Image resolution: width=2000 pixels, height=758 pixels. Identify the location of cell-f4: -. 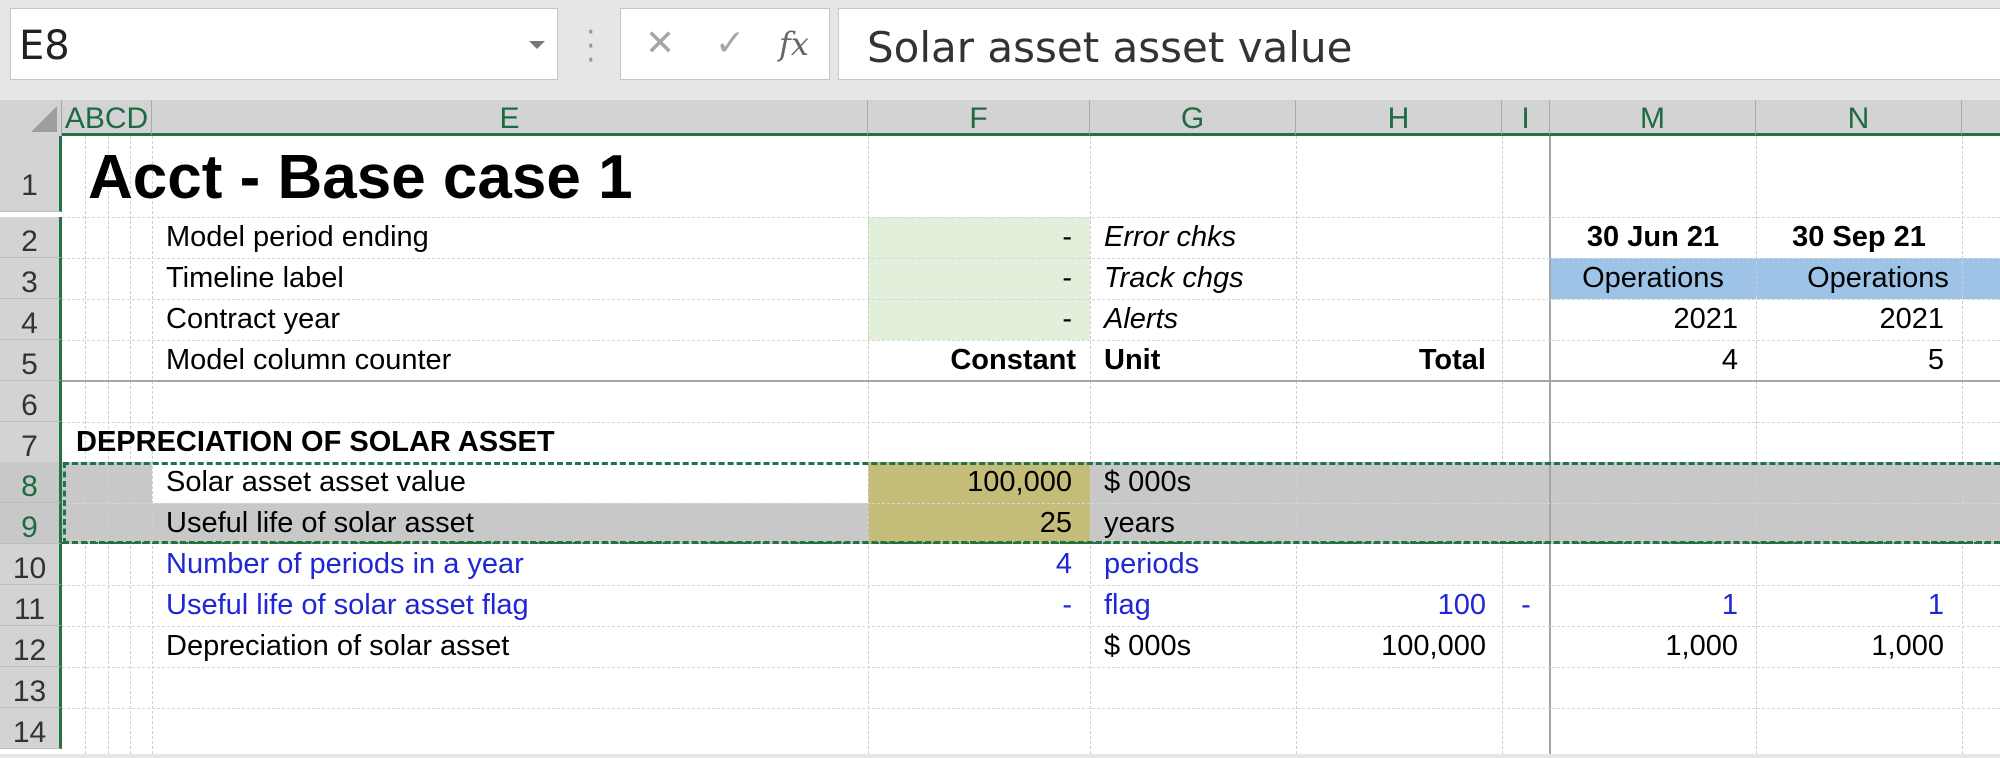
(970, 319).